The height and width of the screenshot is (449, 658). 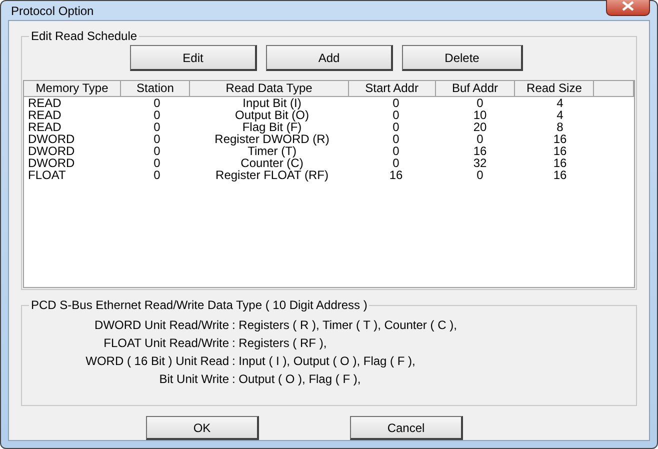 What do you see at coordinates (560, 127) in the screenshot?
I see `table-cell-text: 8` at bounding box center [560, 127].